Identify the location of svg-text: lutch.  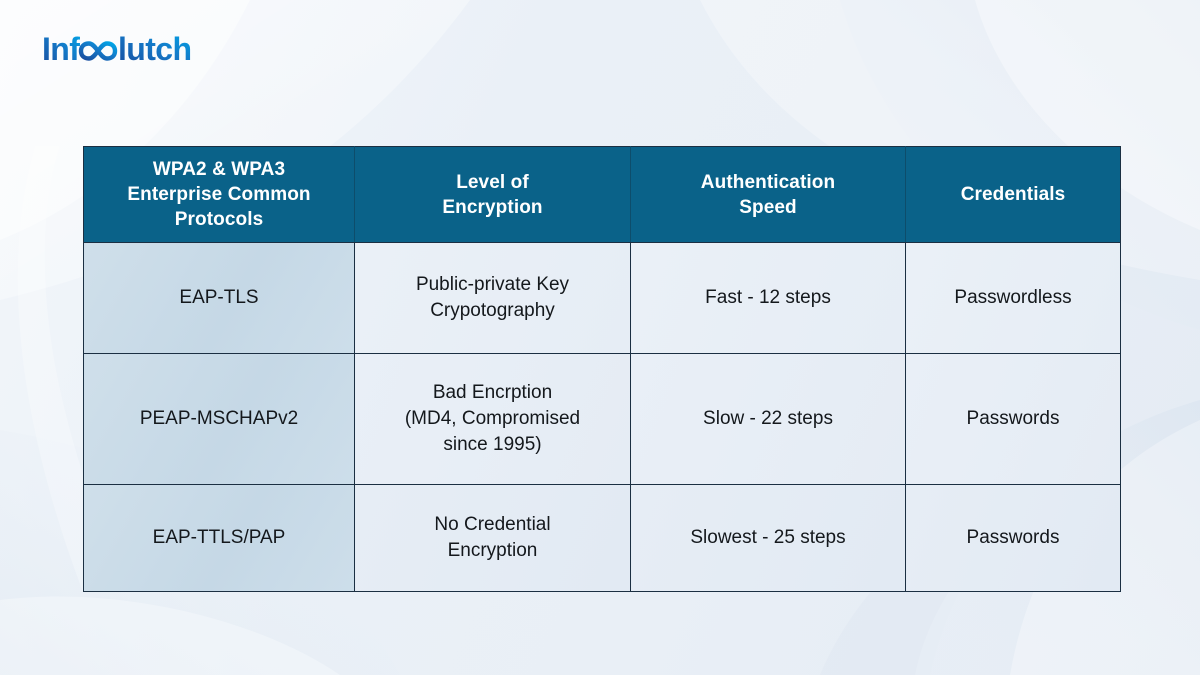
(154, 49).